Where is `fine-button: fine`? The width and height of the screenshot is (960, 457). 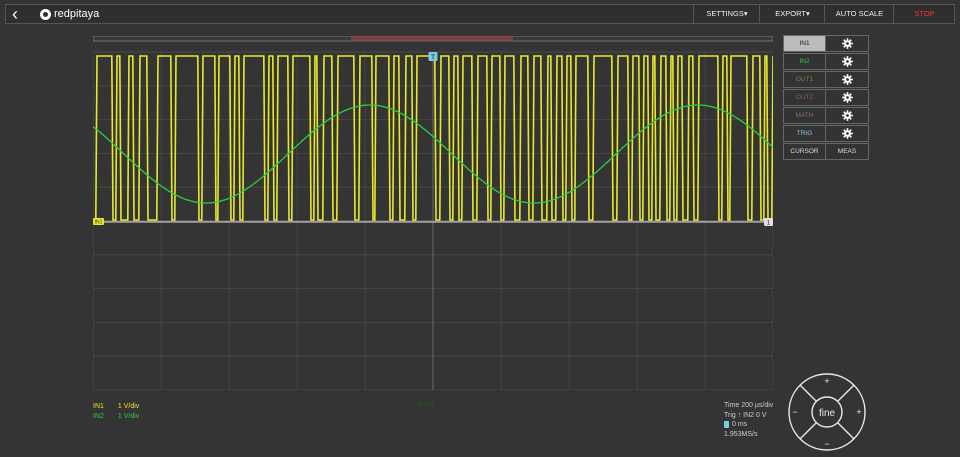 fine-button: fine is located at coordinates (827, 413).